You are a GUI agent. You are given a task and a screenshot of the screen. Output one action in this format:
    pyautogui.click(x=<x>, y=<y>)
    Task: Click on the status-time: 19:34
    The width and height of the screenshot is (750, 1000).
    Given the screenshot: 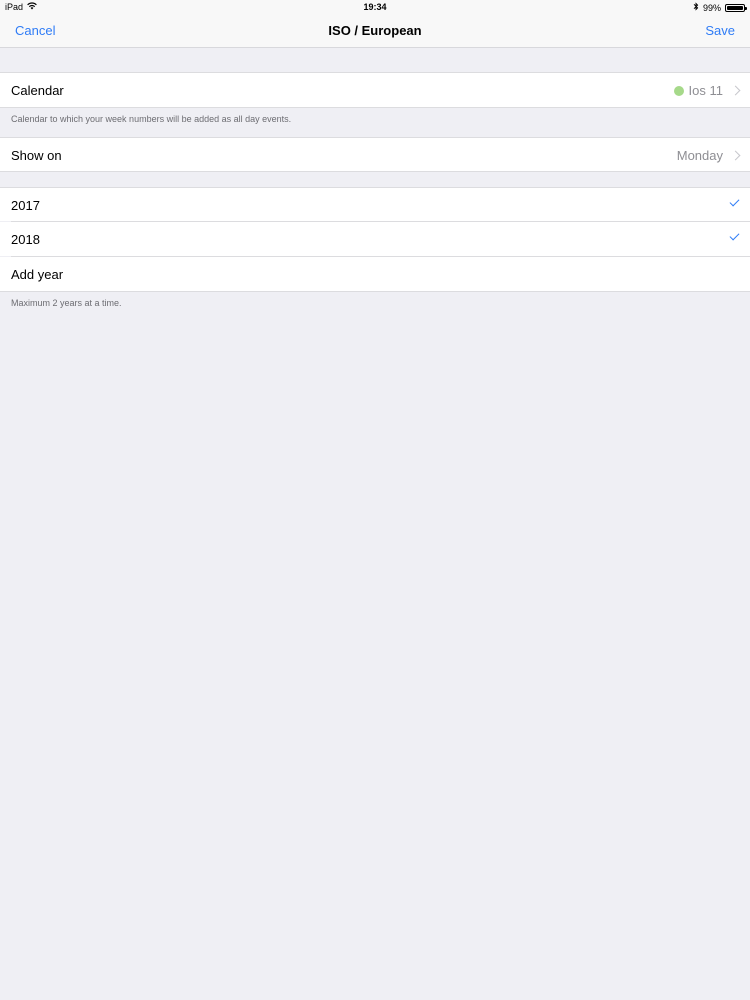 What is the action you would take?
    pyautogui.click(x=375, y=7)
    